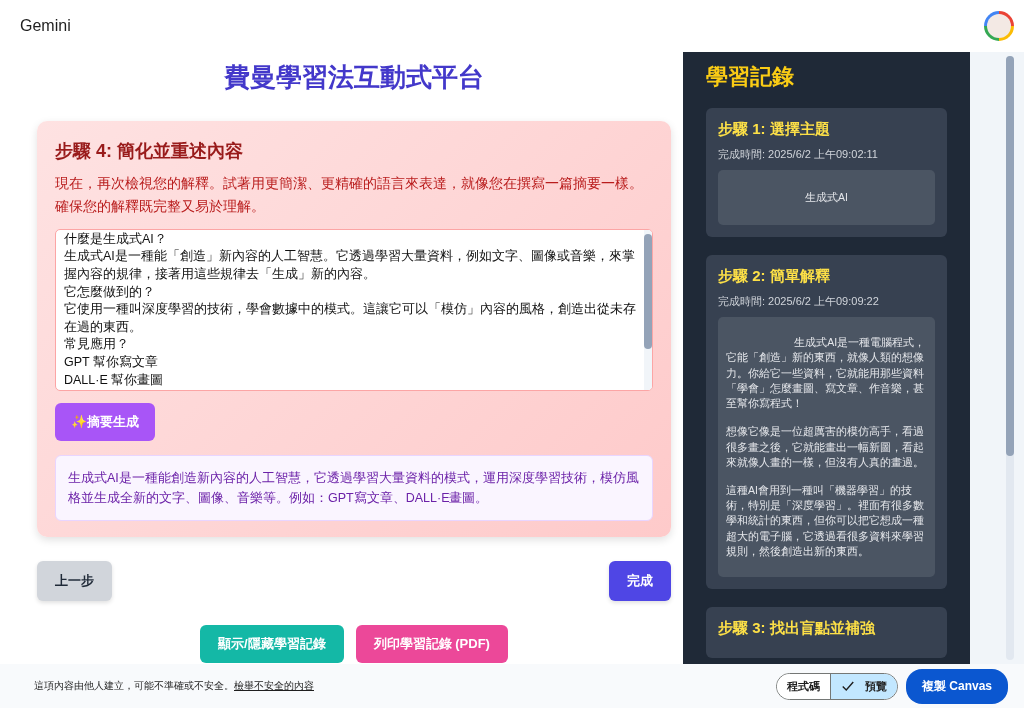  What do you see at coordinates (354, 77) in the screenshot?
I see `page-title: 費曼學習法互動式平台` at bounding box center [354, 77].